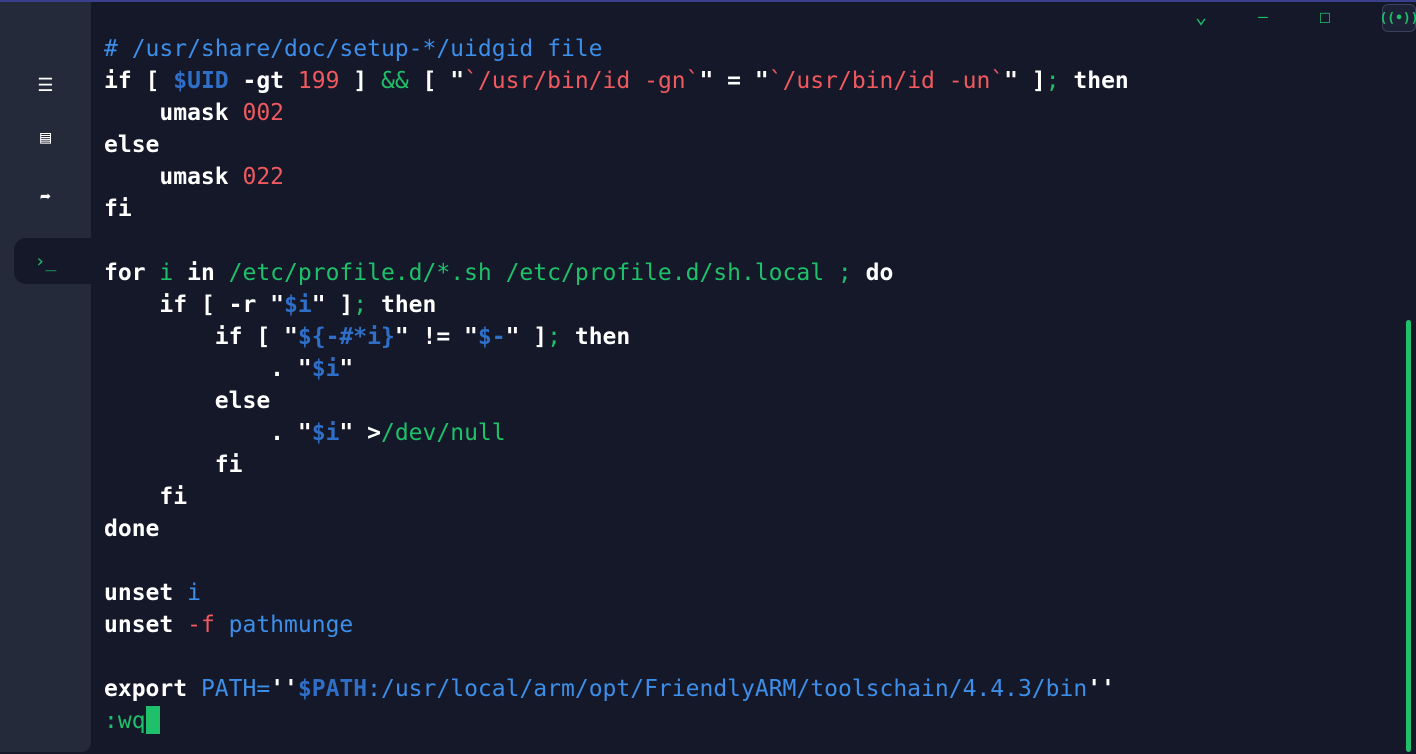 The height and width of the screenshot is (754, 1416). What do you see at coordinates (616, 593) in the screenshot?
I see `code-line: unset i` at bounding box center [616, 593].